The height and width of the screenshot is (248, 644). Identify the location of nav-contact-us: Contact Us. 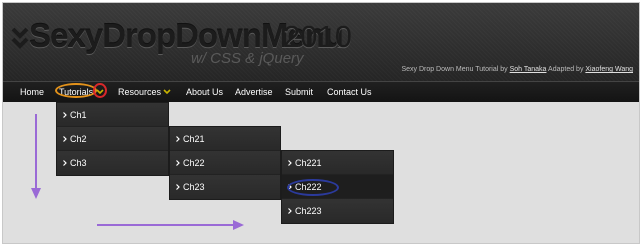
(349, 92).